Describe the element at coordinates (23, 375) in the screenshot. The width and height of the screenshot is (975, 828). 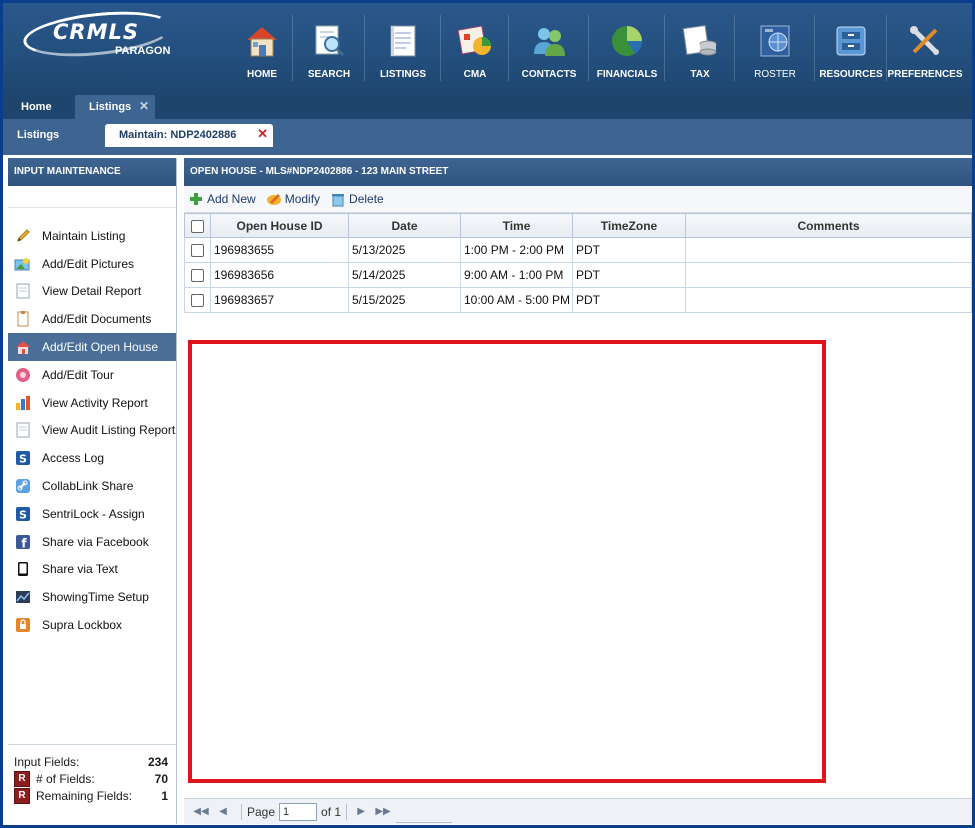
I see `tour-icon` at that location.